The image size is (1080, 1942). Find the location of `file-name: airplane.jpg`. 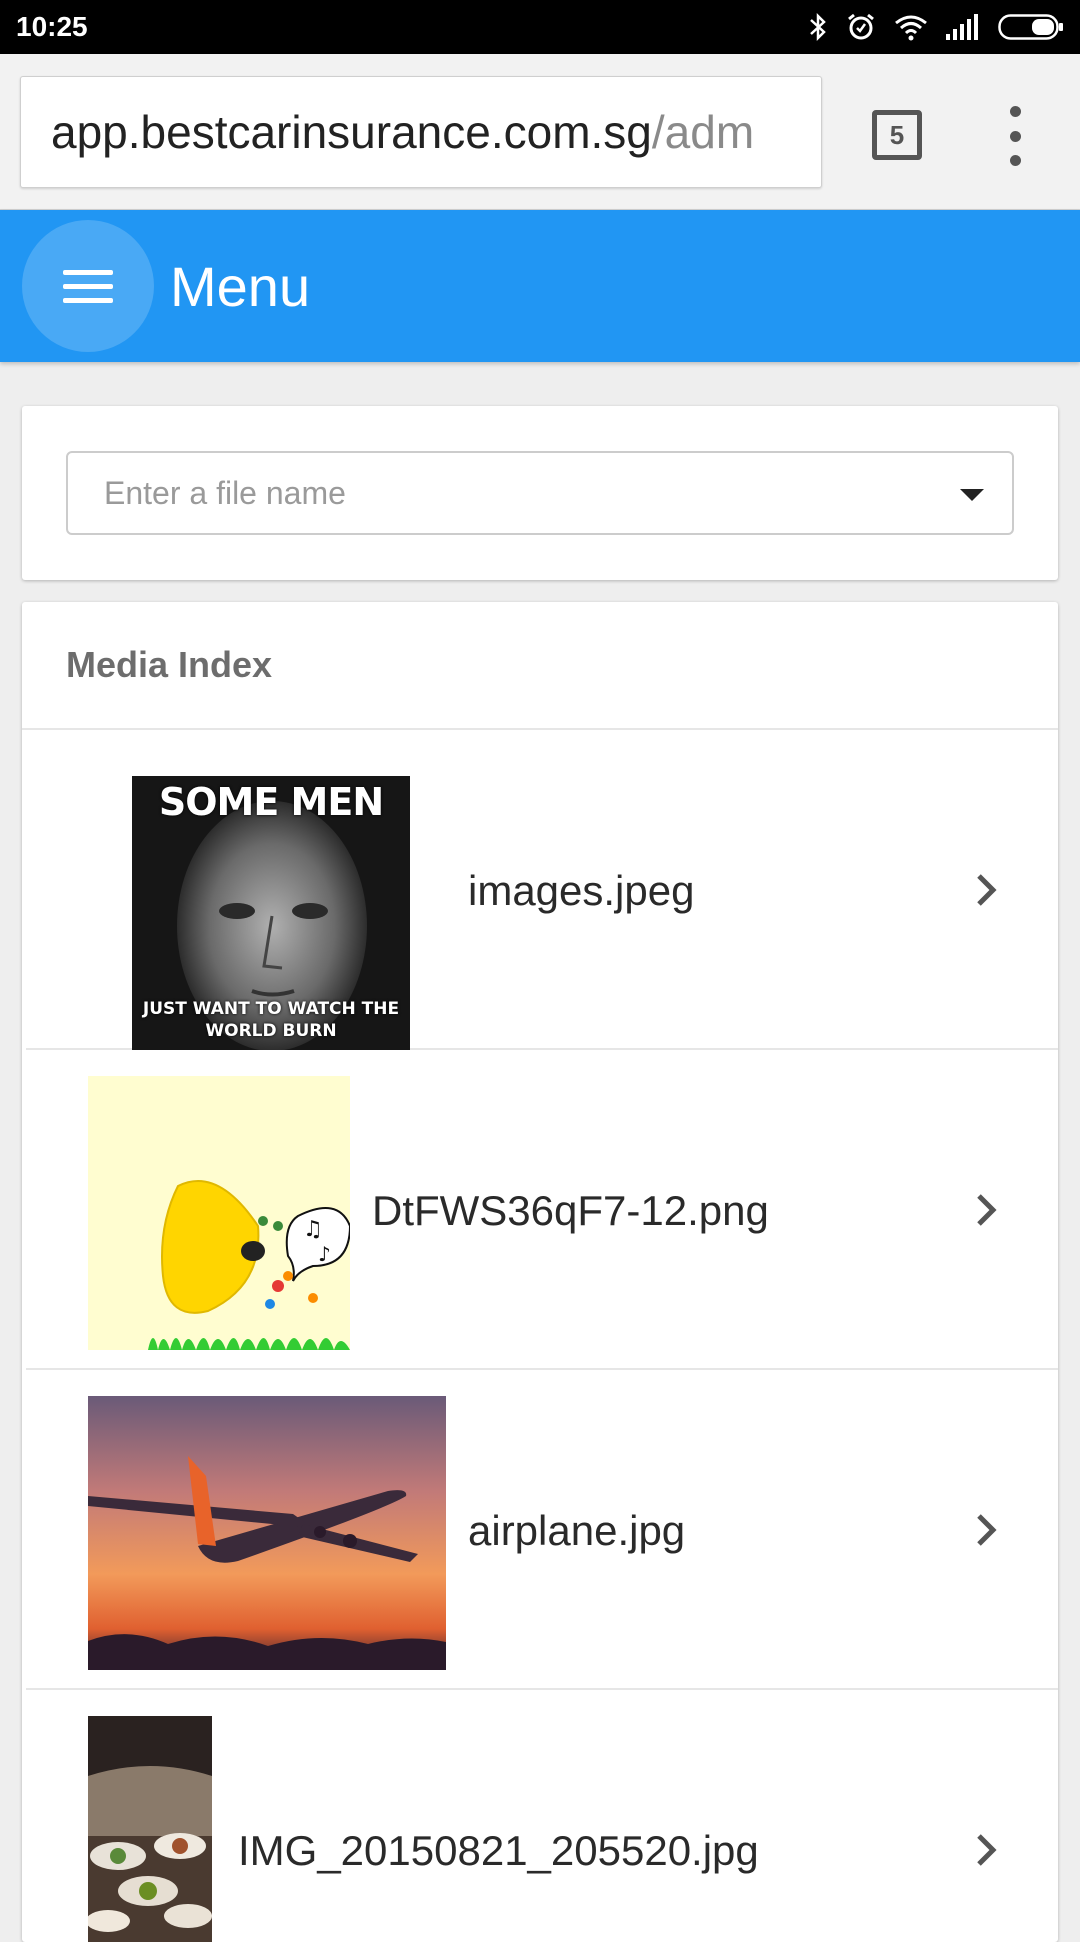

file-name: airplane.jpg is located at coordinates (577, 1530).